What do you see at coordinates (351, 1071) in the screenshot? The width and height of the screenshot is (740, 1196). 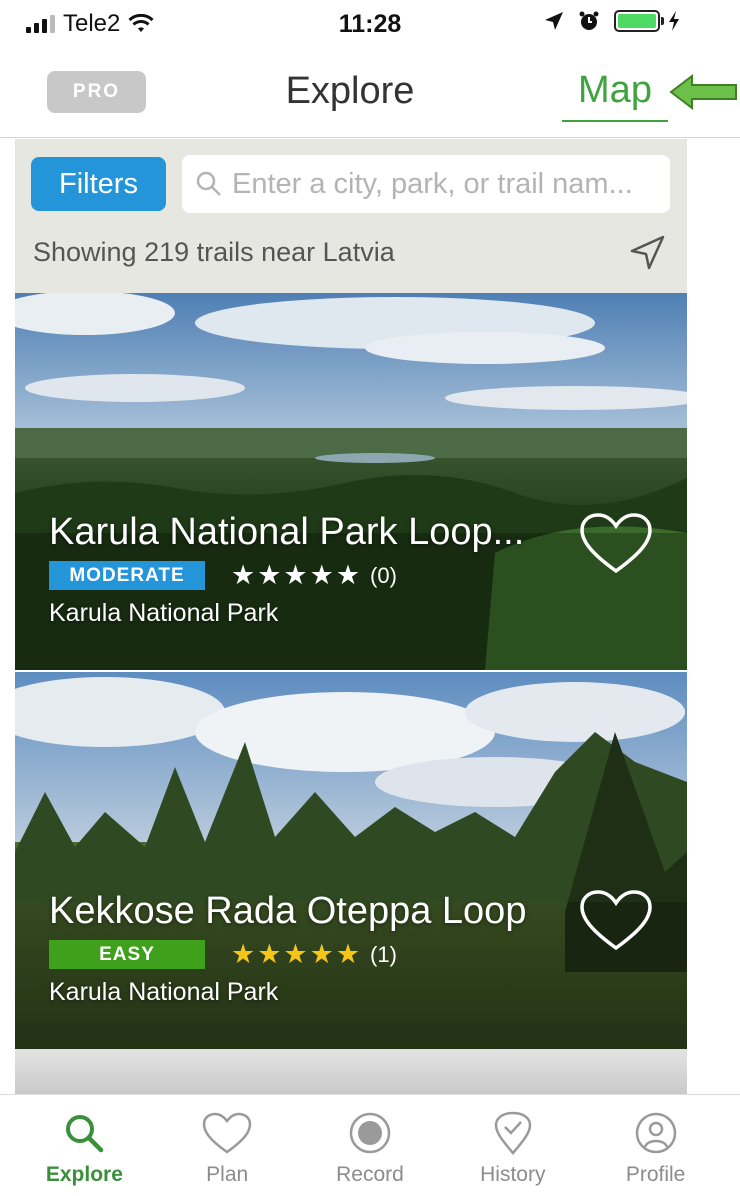 I see `trail-card-peek` at bounding box center [351, 1071].